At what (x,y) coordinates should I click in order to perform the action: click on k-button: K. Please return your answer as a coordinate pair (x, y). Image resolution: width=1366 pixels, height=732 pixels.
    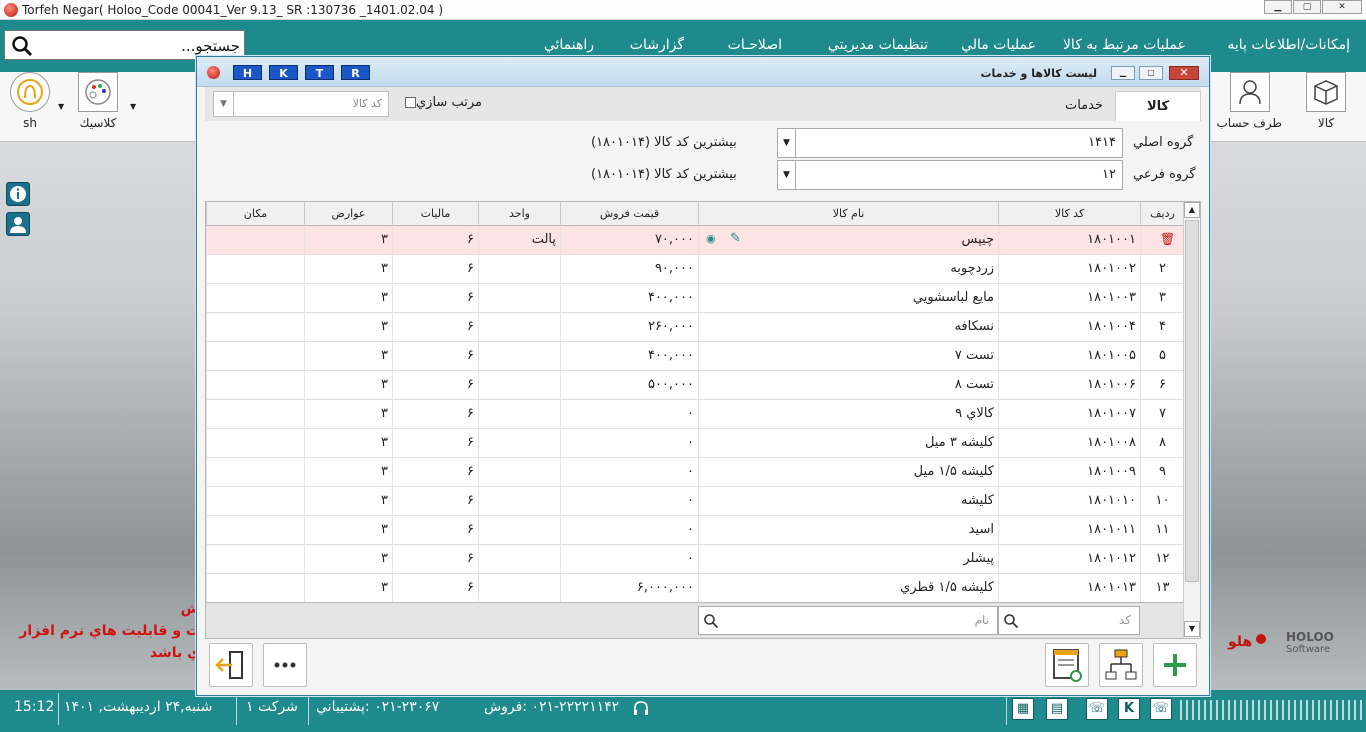
    Looking at the image, I should click on (1129, 709).